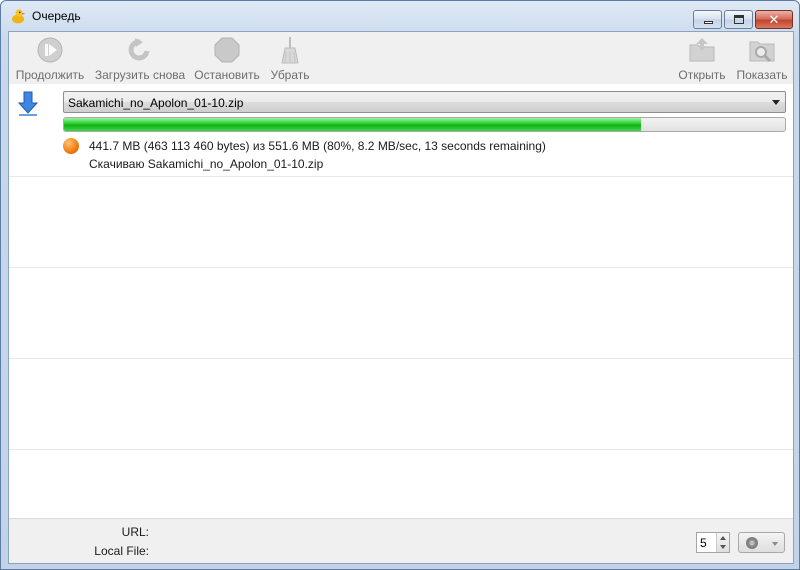  I want to click on download-action-text: Скачиваю Sakamichi_no_Apolon_01-10.zip, so click(206, 164).